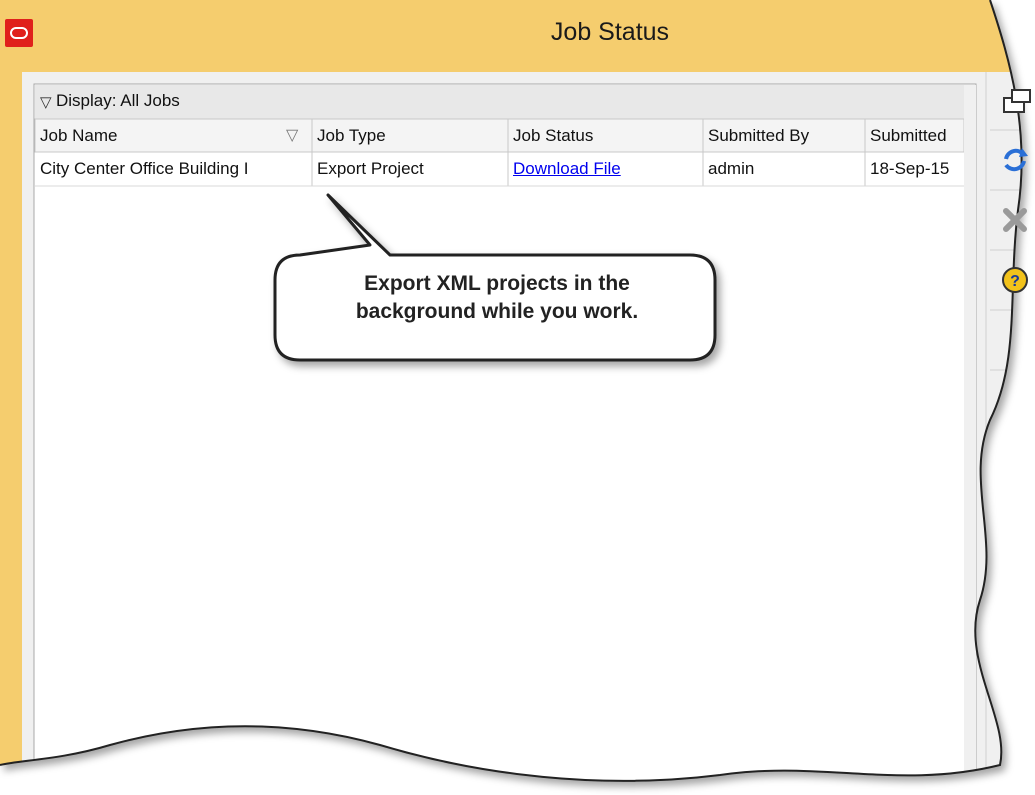 This screenshot has width=1035, height=795. I want to click on column-header-submitted-by: Submitted By, so click(784, 136).